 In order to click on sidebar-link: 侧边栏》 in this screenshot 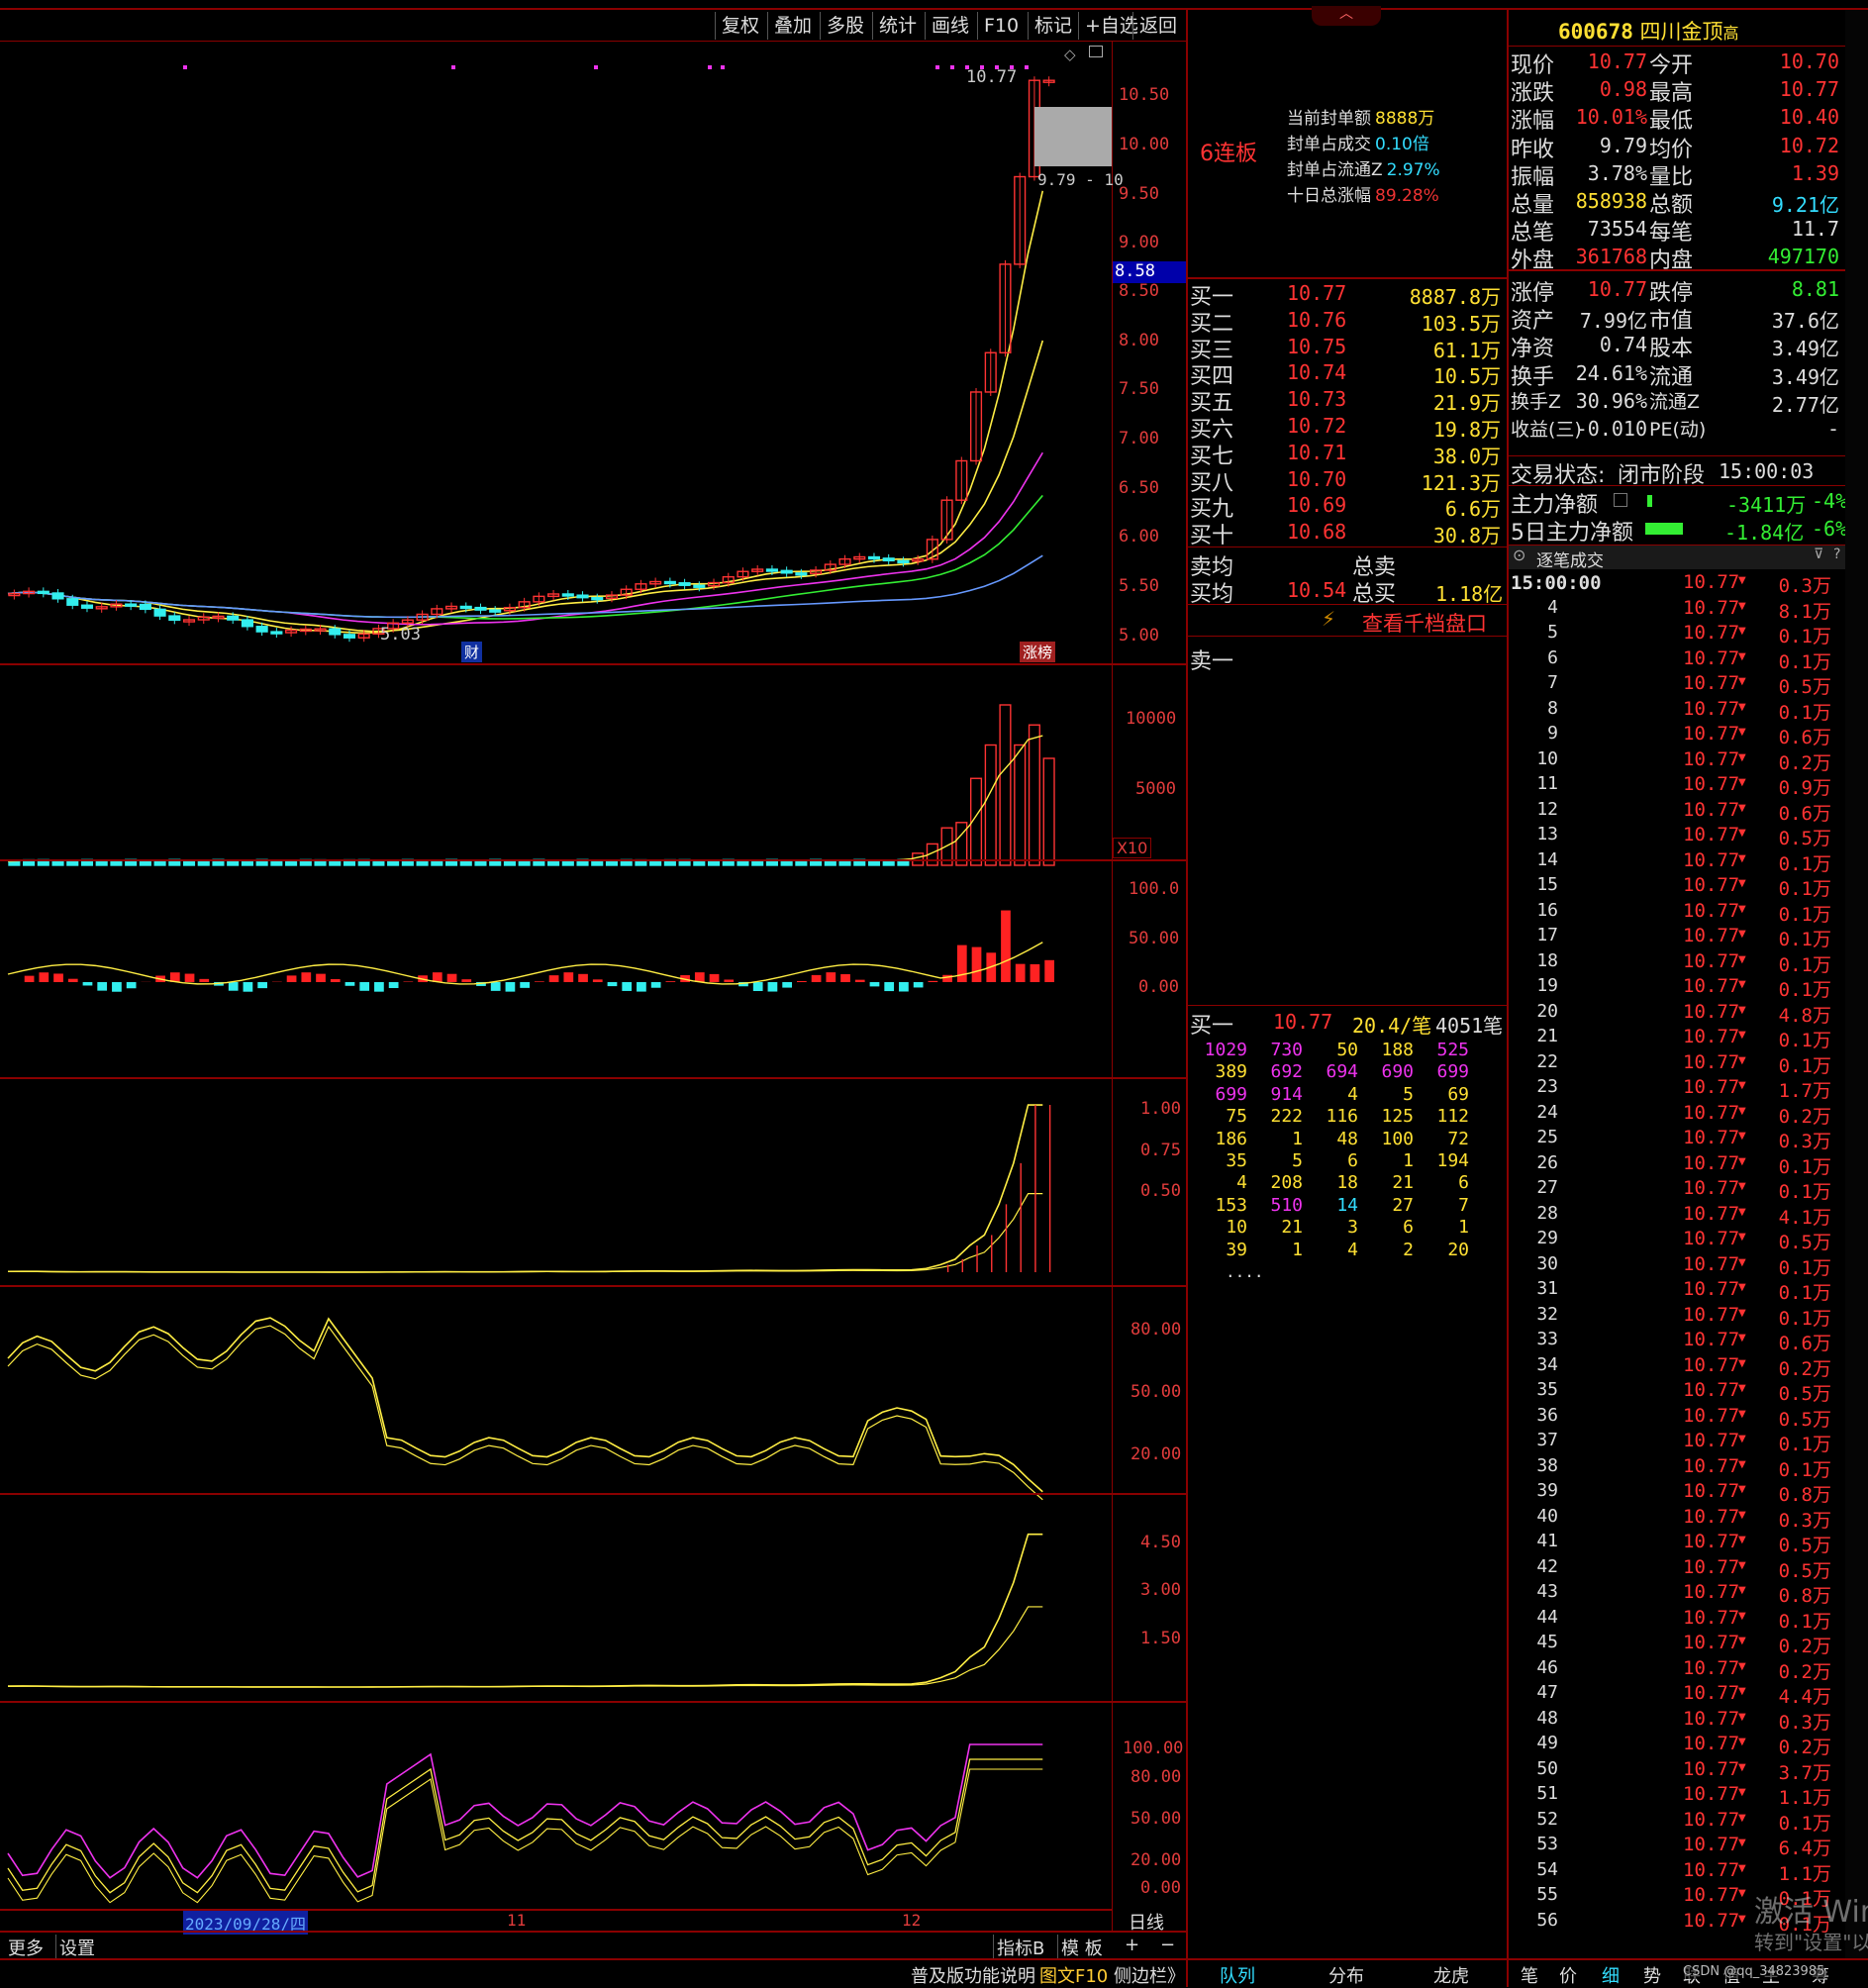, I will do `click(1149, 1975)`.